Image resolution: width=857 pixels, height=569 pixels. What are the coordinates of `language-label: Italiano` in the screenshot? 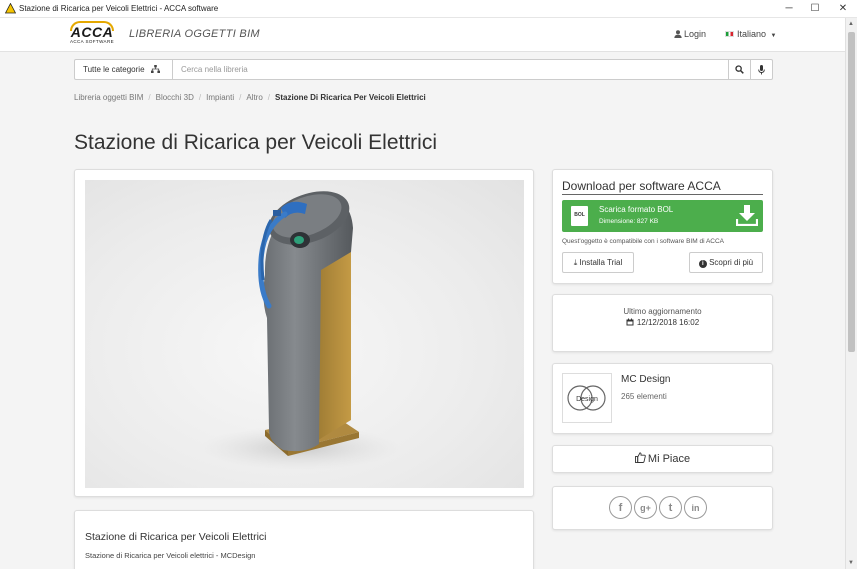 It's located at (752, 34).